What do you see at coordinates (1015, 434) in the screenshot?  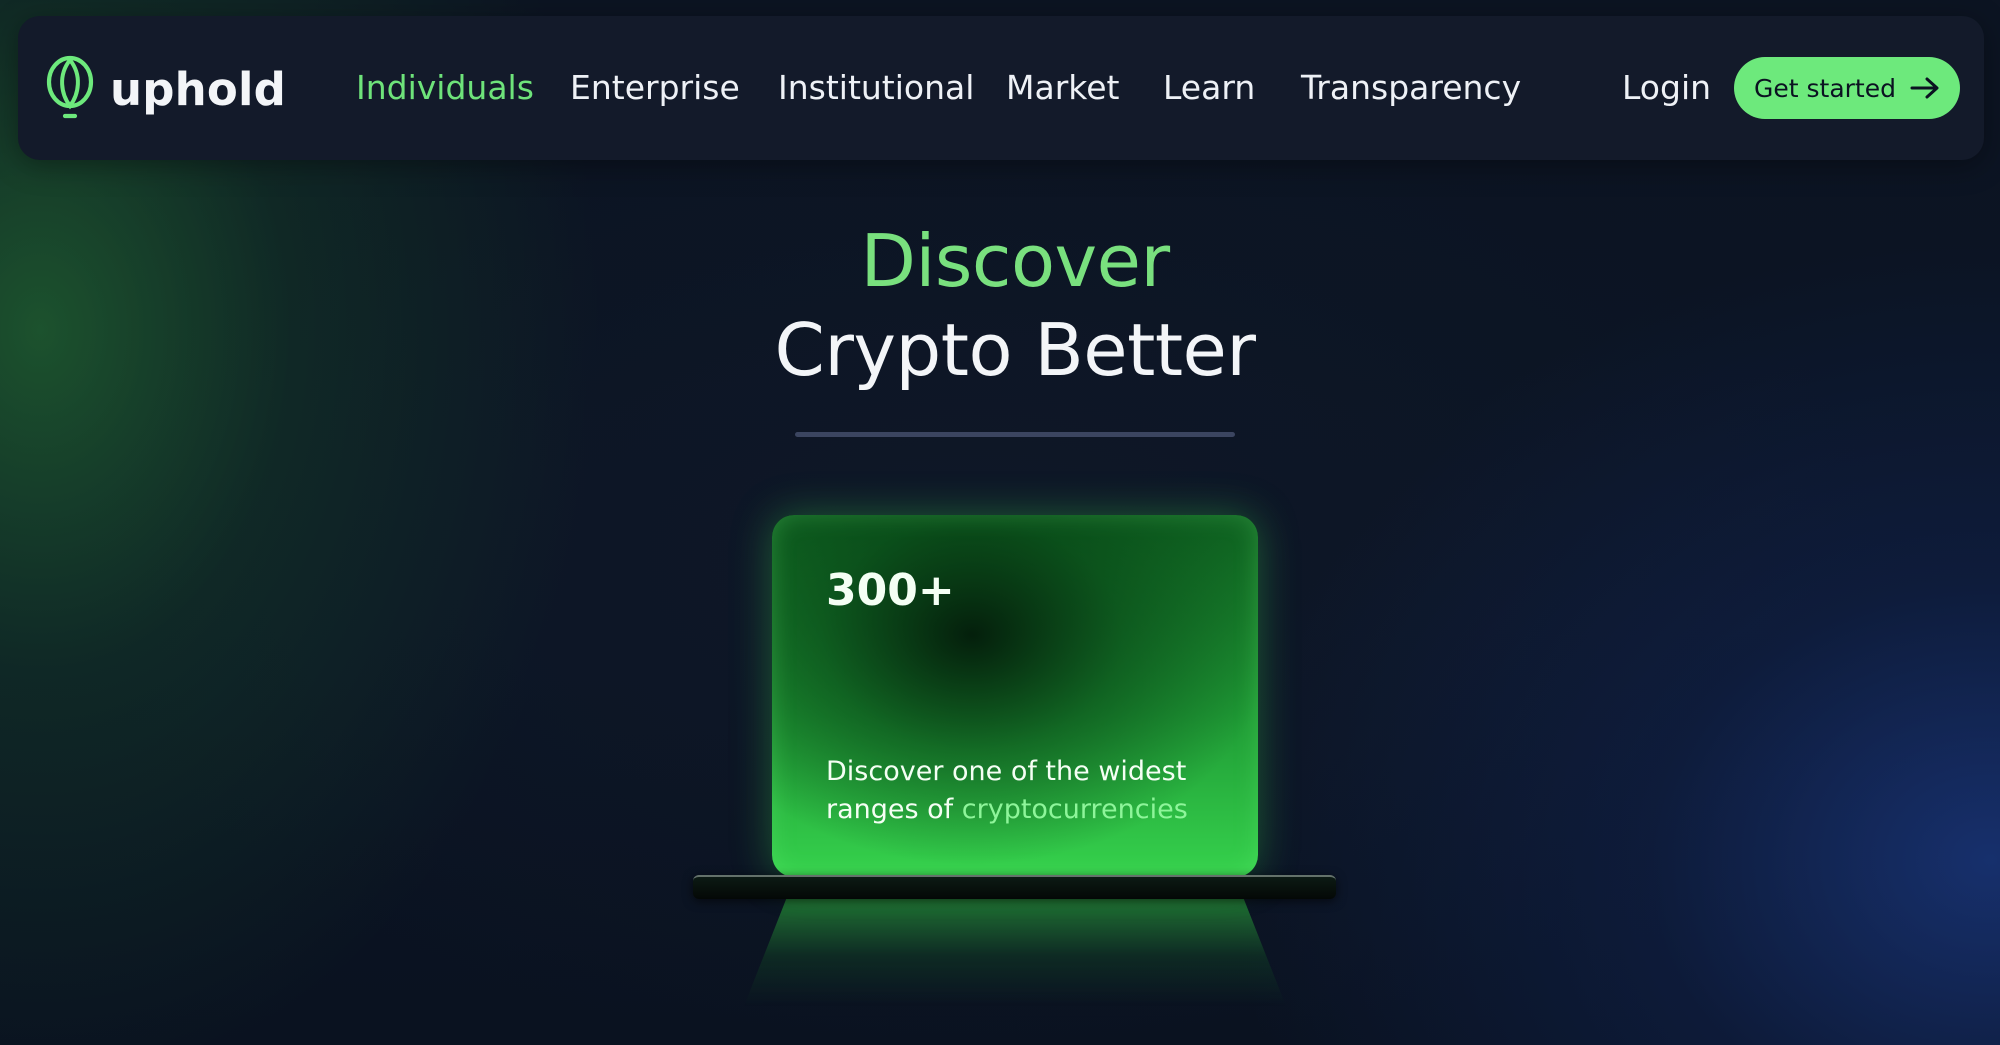 I see `hero-divider` at bounding box center [1015, 434].